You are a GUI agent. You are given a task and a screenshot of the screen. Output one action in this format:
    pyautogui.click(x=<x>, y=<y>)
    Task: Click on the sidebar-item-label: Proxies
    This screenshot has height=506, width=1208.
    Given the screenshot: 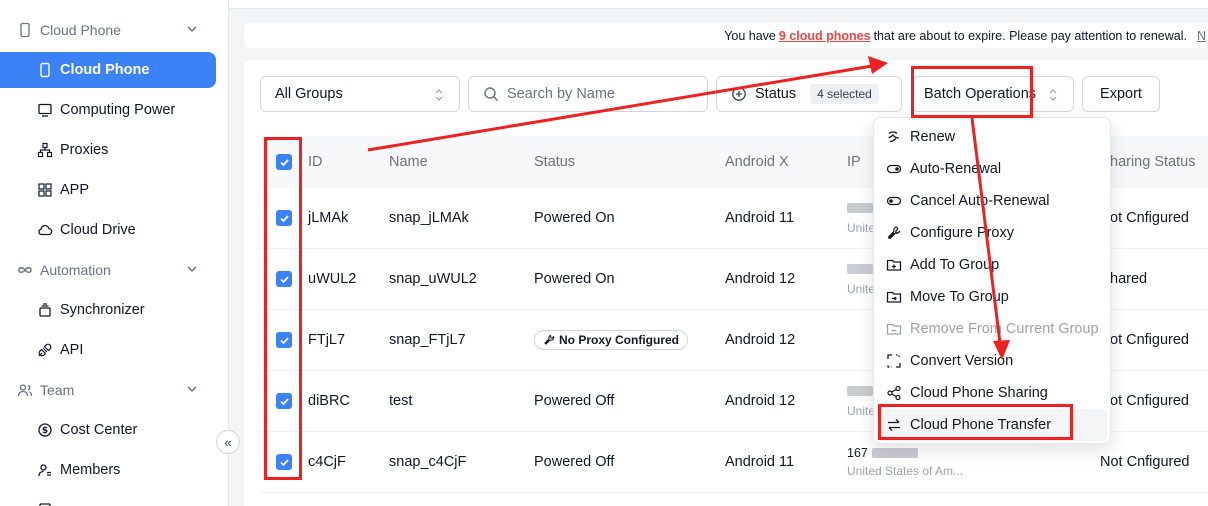 What is the action you would take?
    pyautogui.click(x=84, y=150)
    